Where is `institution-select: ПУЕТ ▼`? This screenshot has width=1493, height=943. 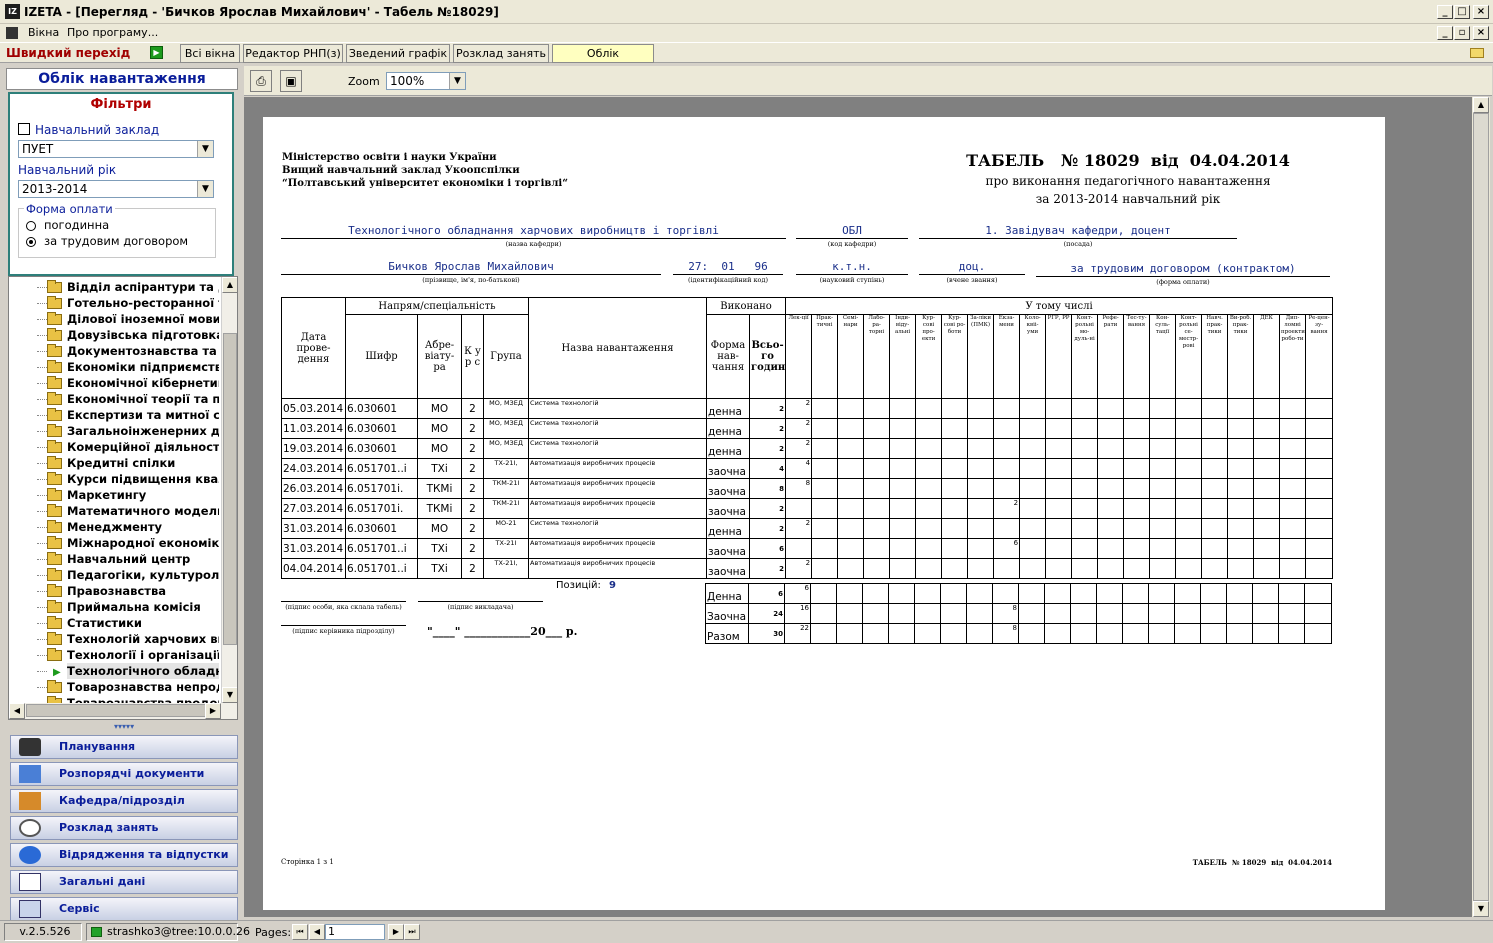
institution-select: ПУЕТ ▼ is located at coordinates (116, 149).